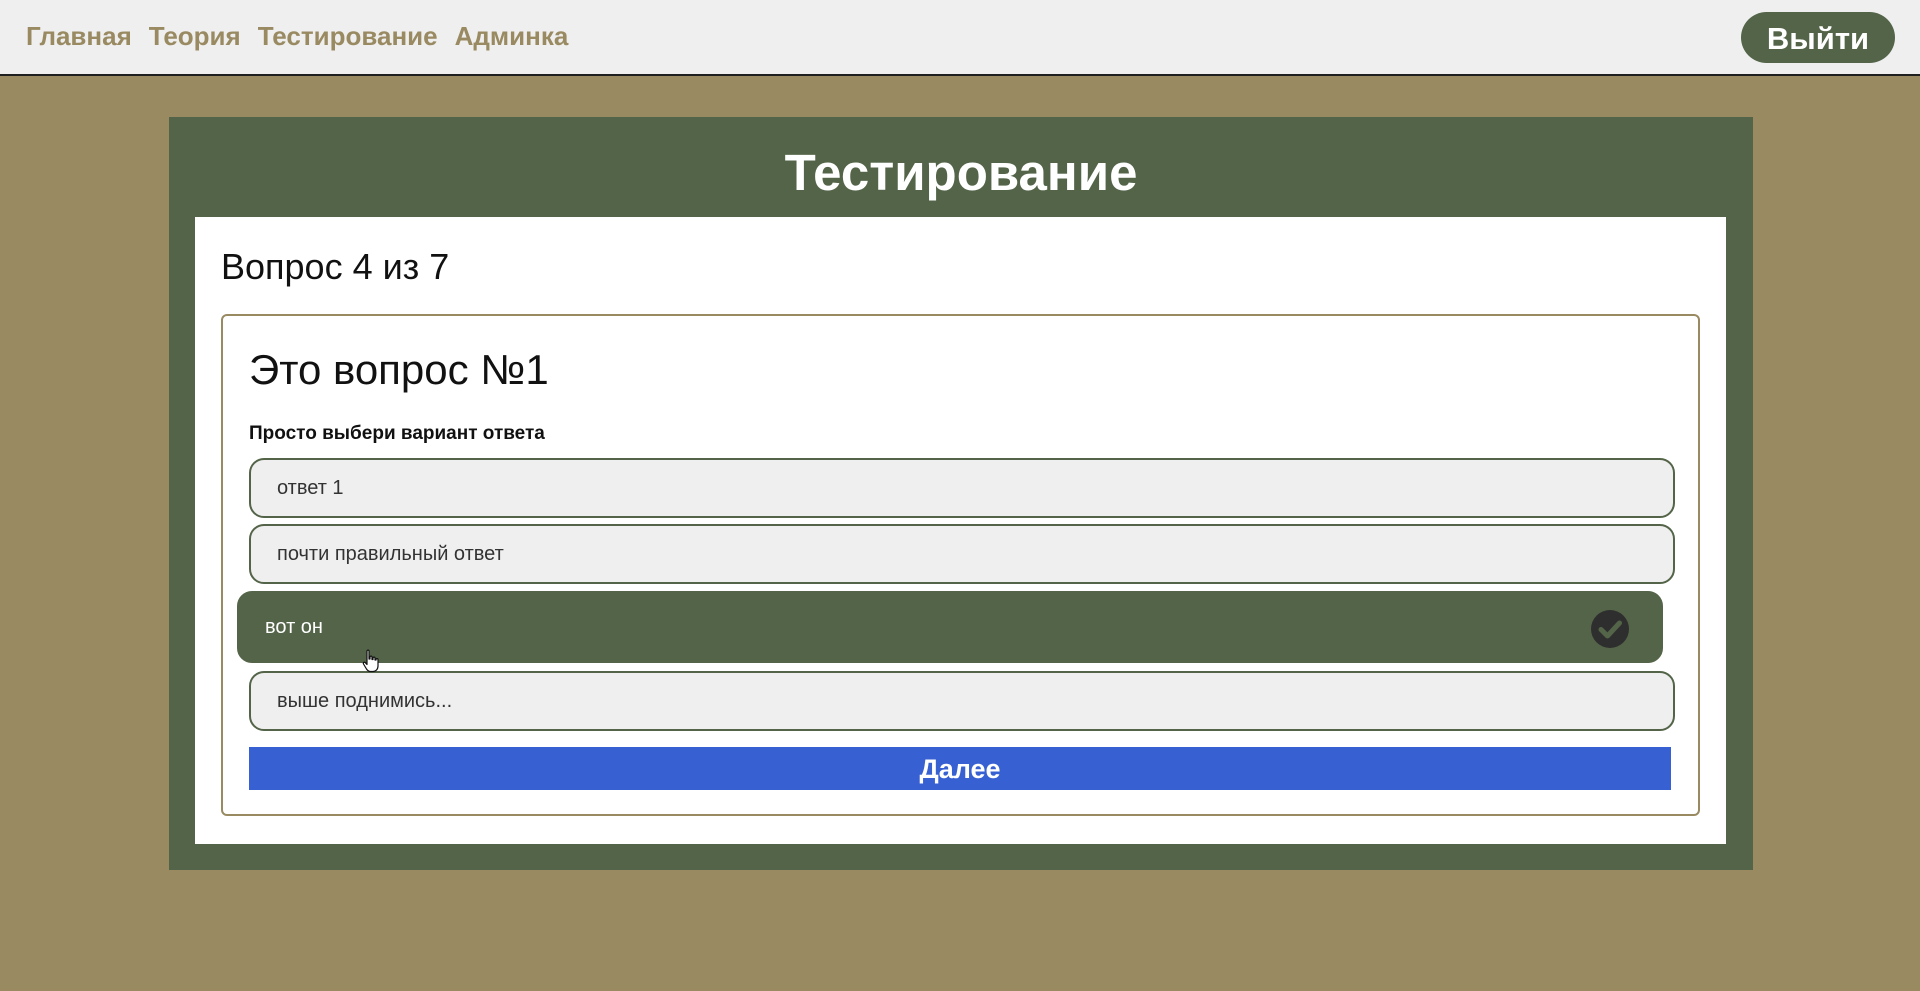 The image size is (1920, 991). What do you see at coordinates (195, 36) in the screenshot?
I see `nav-link-theory: Теория` at bounding box center [195, 36].